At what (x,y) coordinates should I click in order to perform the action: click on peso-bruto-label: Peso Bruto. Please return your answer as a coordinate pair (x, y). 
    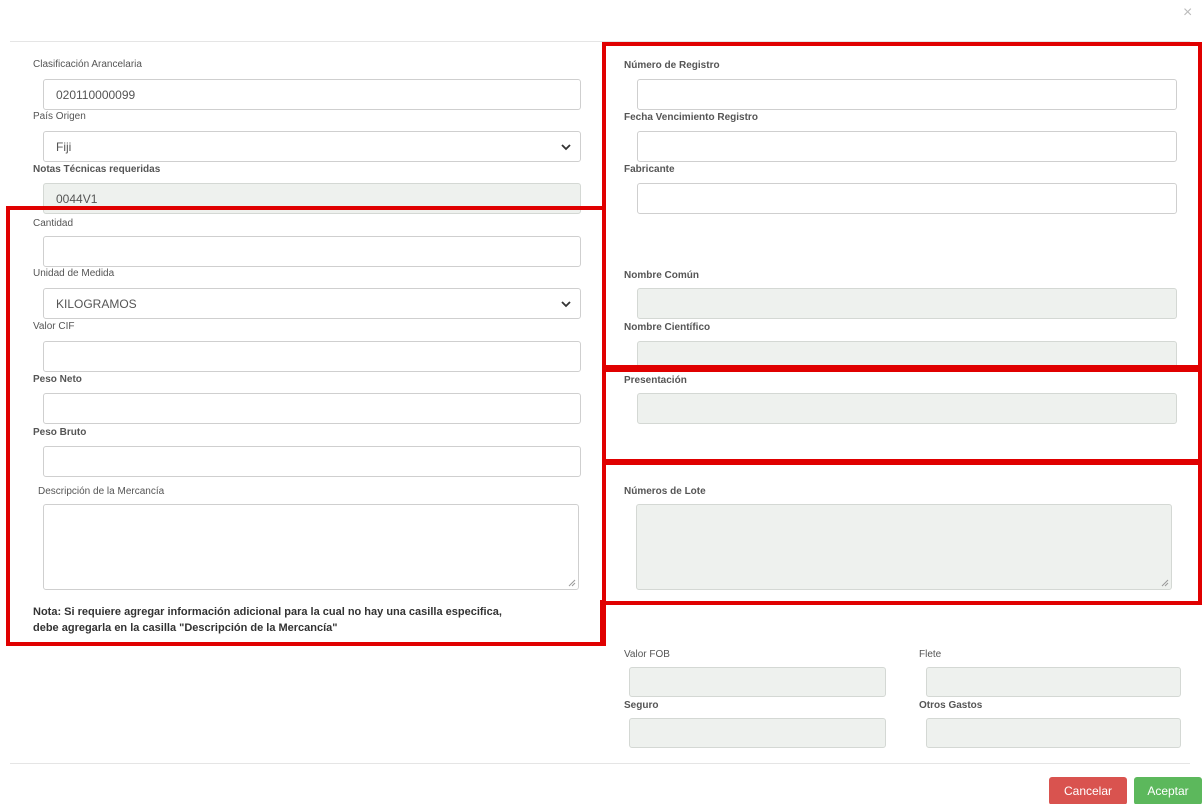
    Looking at the image, I should click on (60, 432).